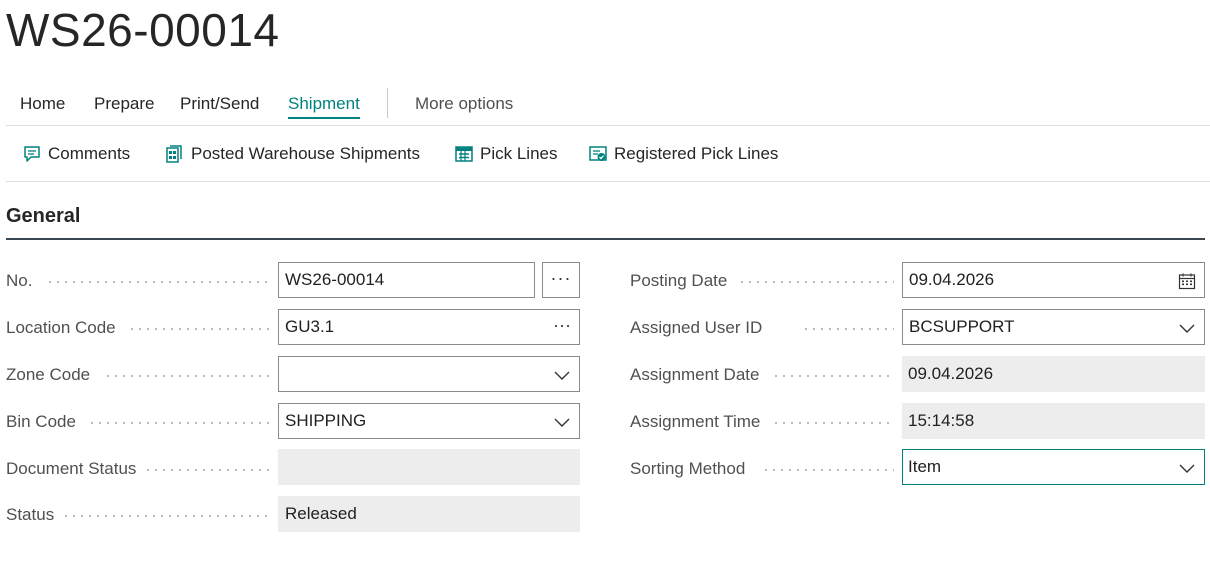 This screenshot has height=577, width=1210. Describe the element at coordinates (1053, 327) in the screenshot. I see `assigned-user-id-dropdown: BCSUPPORT` at that location.